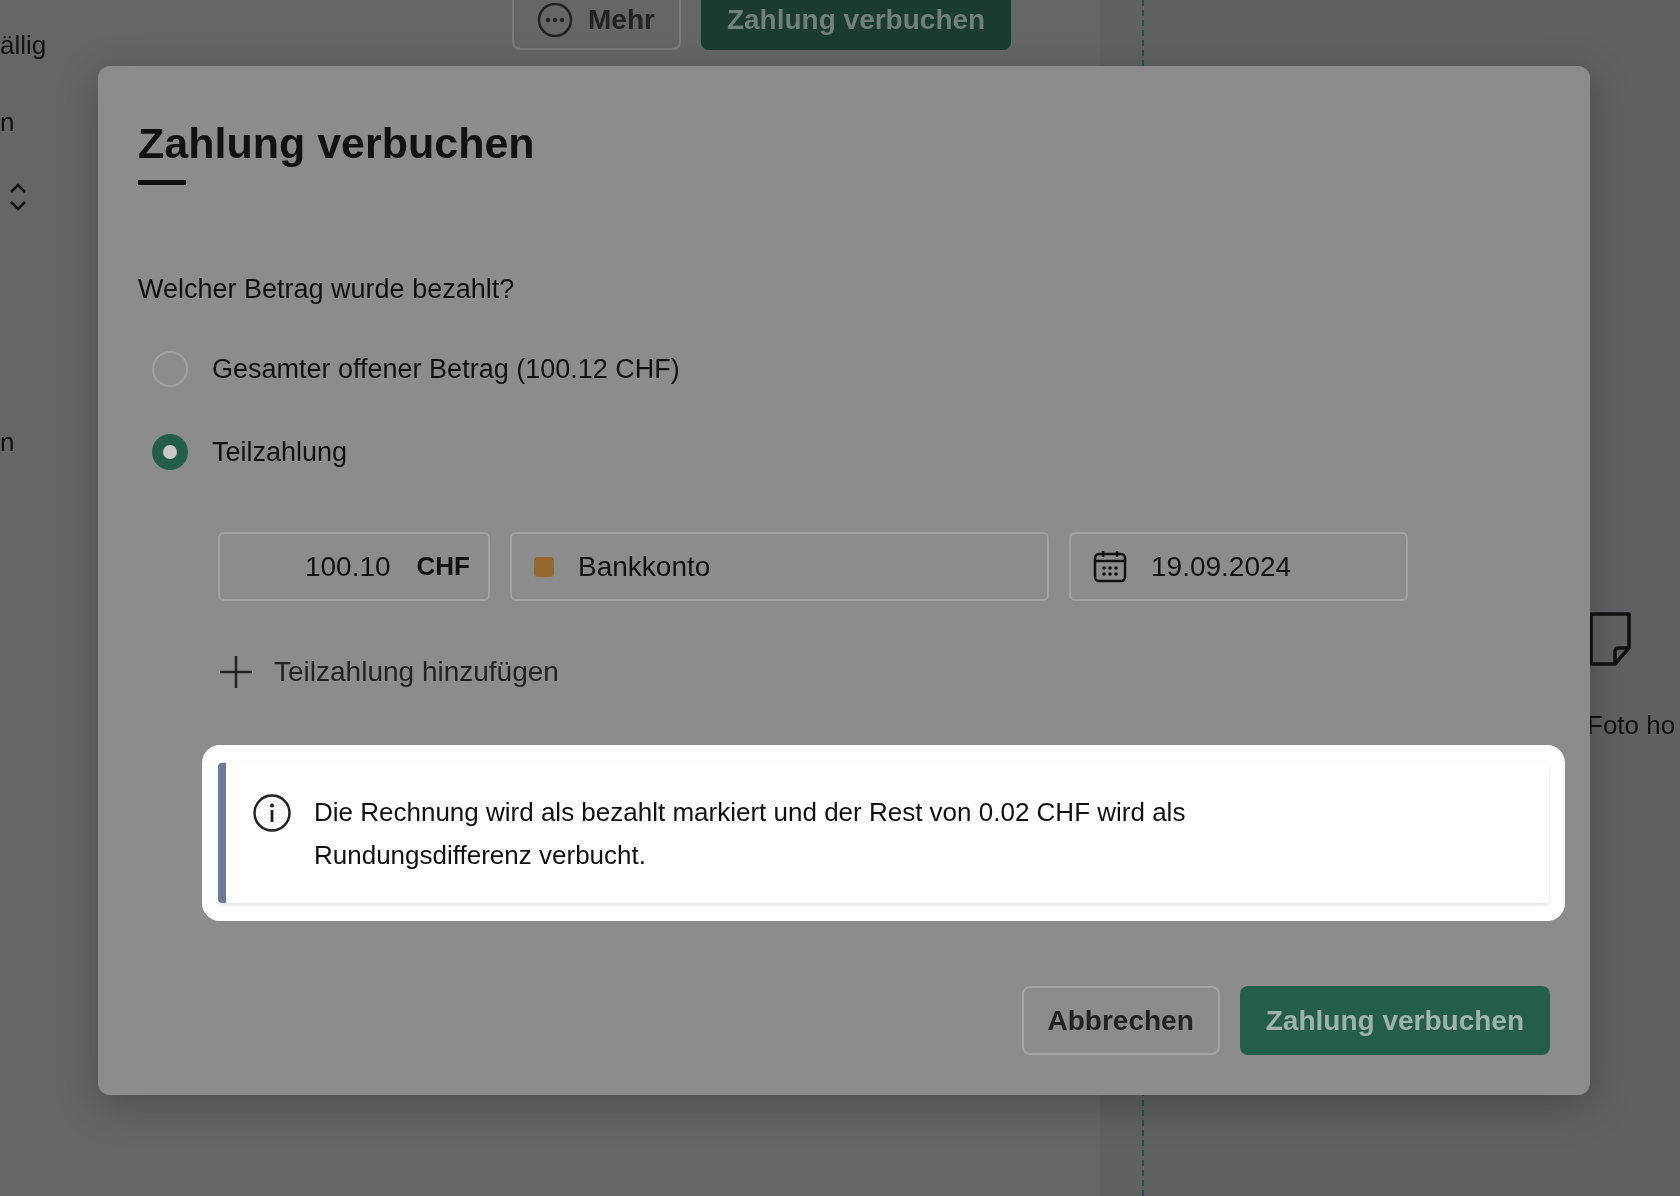 The height and width of the screenshot is (1196, 1680). What do you see at coordinates (1120, 1020) in the screenshot?
I see `cancel-button: Abbrechen` at bounding box center [1120, 1020].